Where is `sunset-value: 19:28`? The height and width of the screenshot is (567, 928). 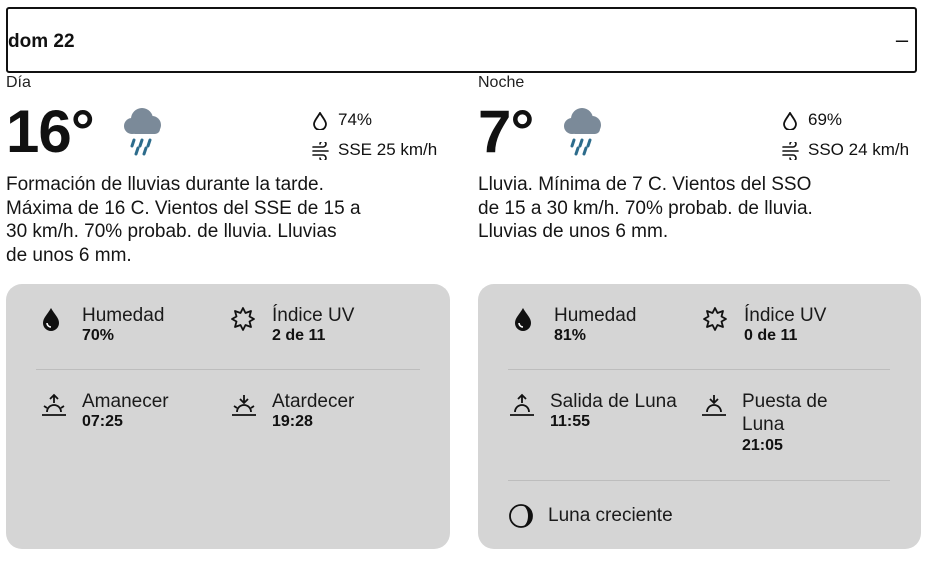 sunset-value: 19:28 is located at coordinates (292, 421).